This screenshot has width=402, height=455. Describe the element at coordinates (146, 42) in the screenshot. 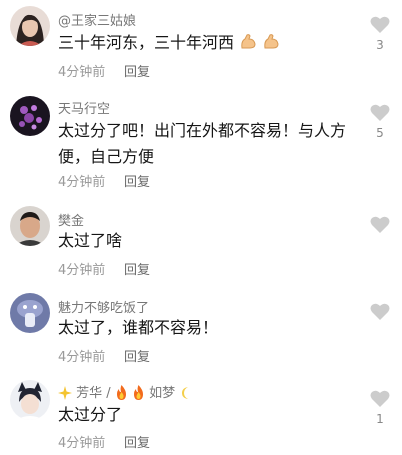

I see `comment-text-content: 三十年河东，三十年河西` at that location.